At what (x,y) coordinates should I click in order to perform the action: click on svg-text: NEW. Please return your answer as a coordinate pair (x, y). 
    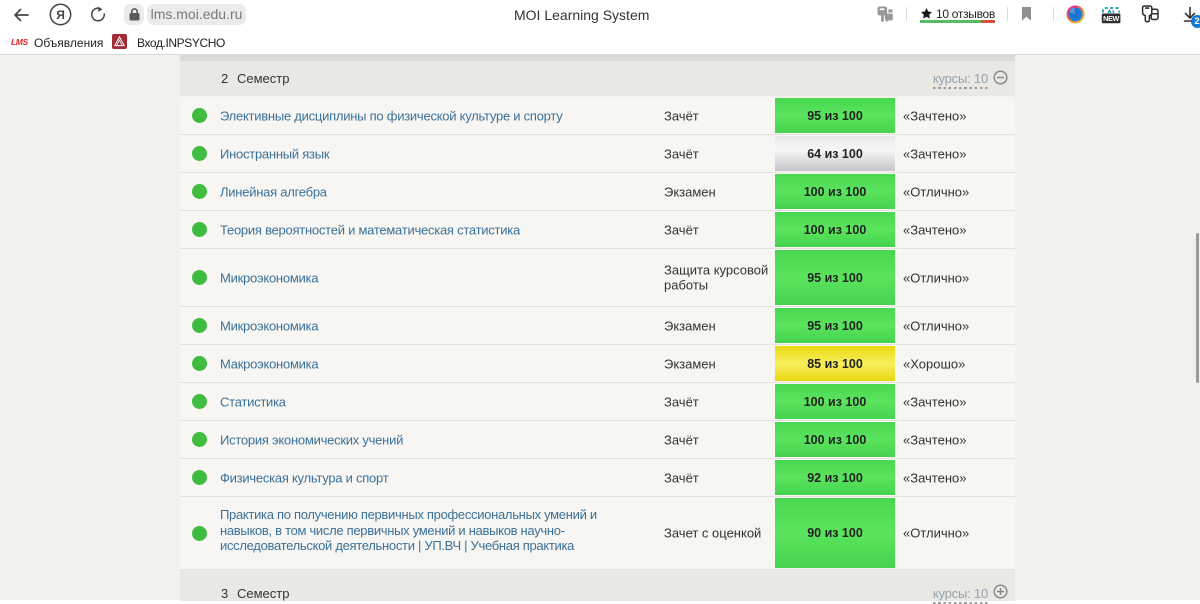
    Looking at the image, I should click on (1111, 18).